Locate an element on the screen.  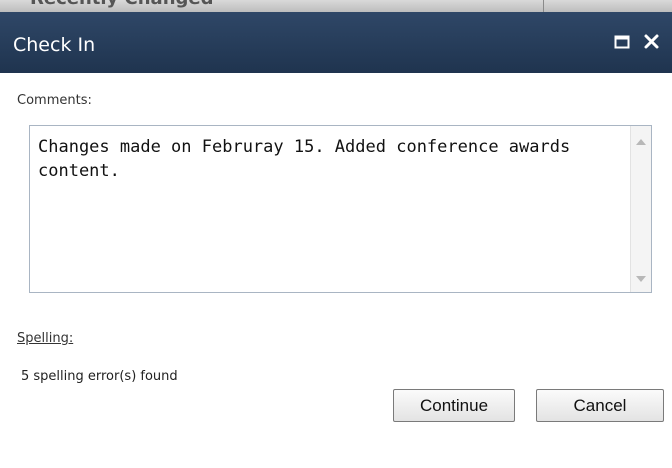
background-divider is located at coordinates (543, 6).